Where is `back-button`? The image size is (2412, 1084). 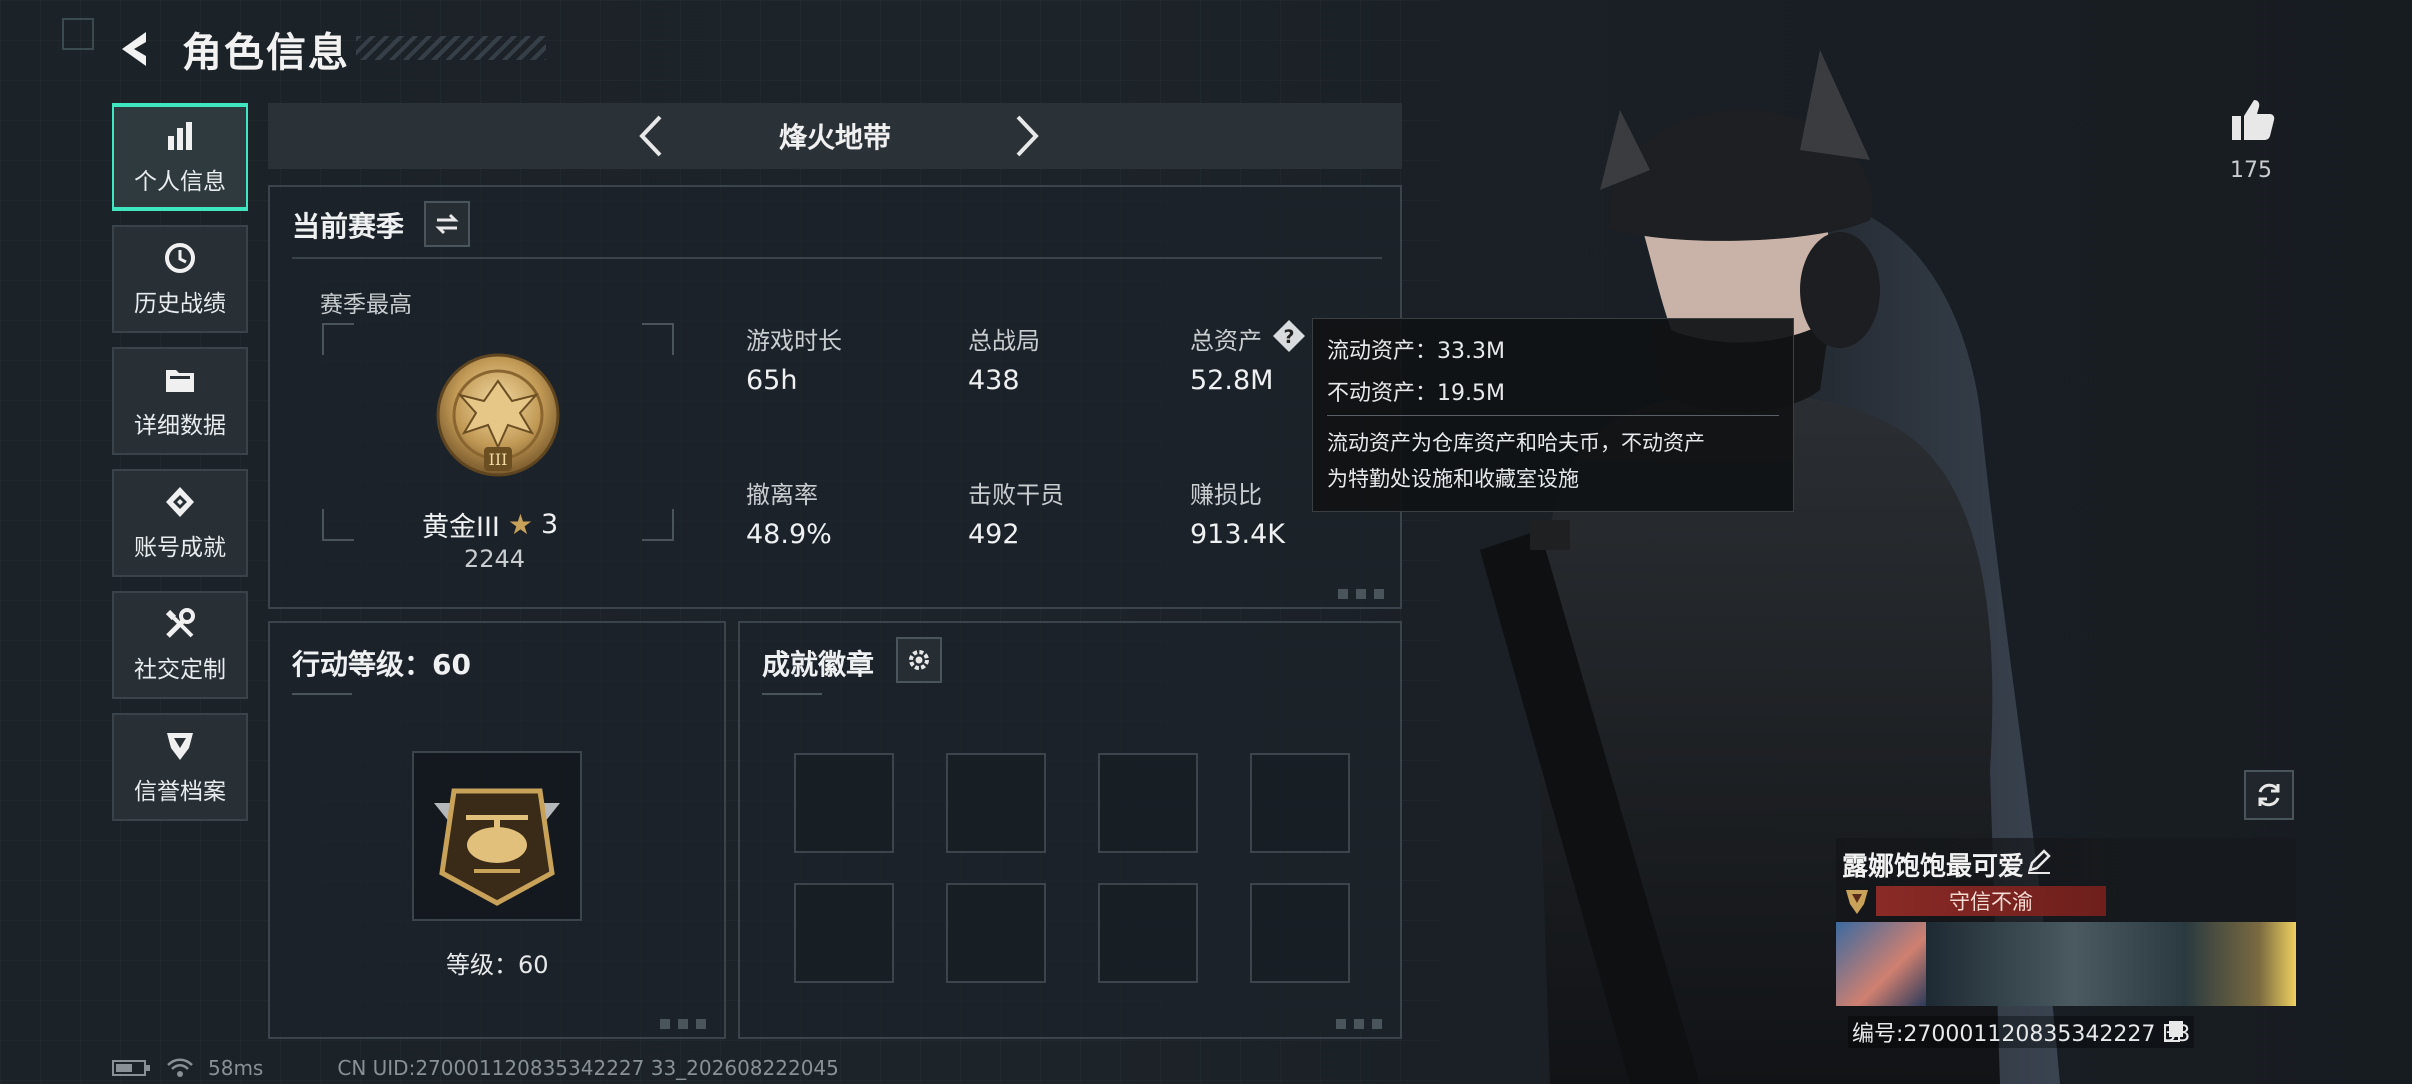 back-button is located at coordinates (135, 49).